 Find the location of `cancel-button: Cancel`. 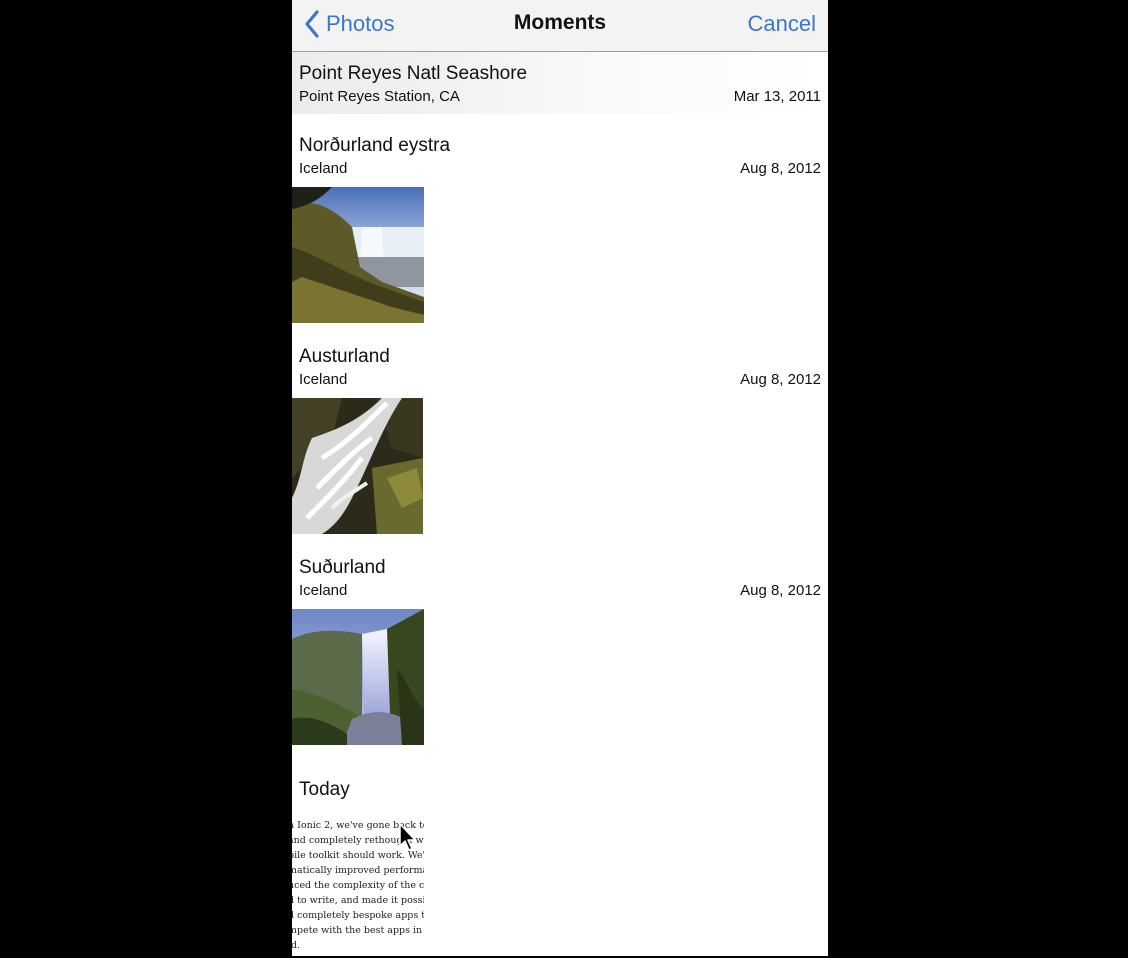

cancel-button: Cancel is located at coordinates (782, 24).